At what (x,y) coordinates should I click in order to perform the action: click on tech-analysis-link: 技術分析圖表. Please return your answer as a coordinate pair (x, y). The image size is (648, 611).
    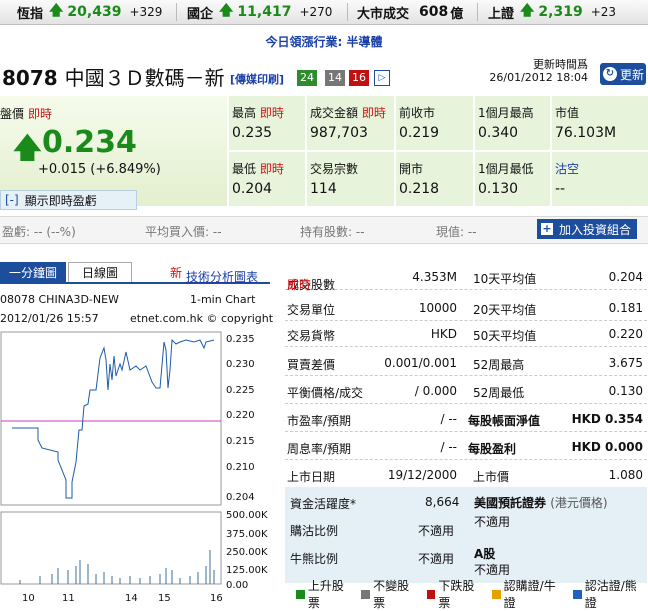
    Looking at the image, I should click on (222, 276).